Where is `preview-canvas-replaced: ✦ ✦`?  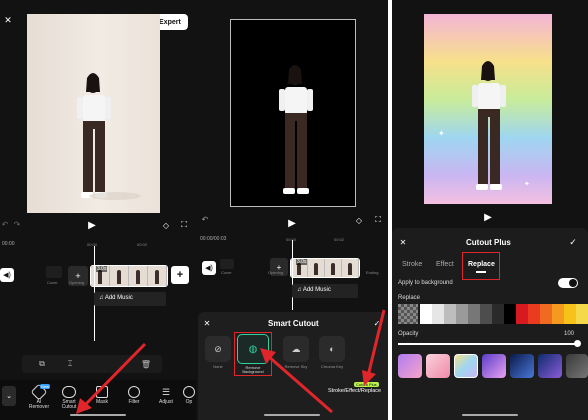
preview-canvas-replaced: ✦ ✦ is located at coordinates (488, 109).